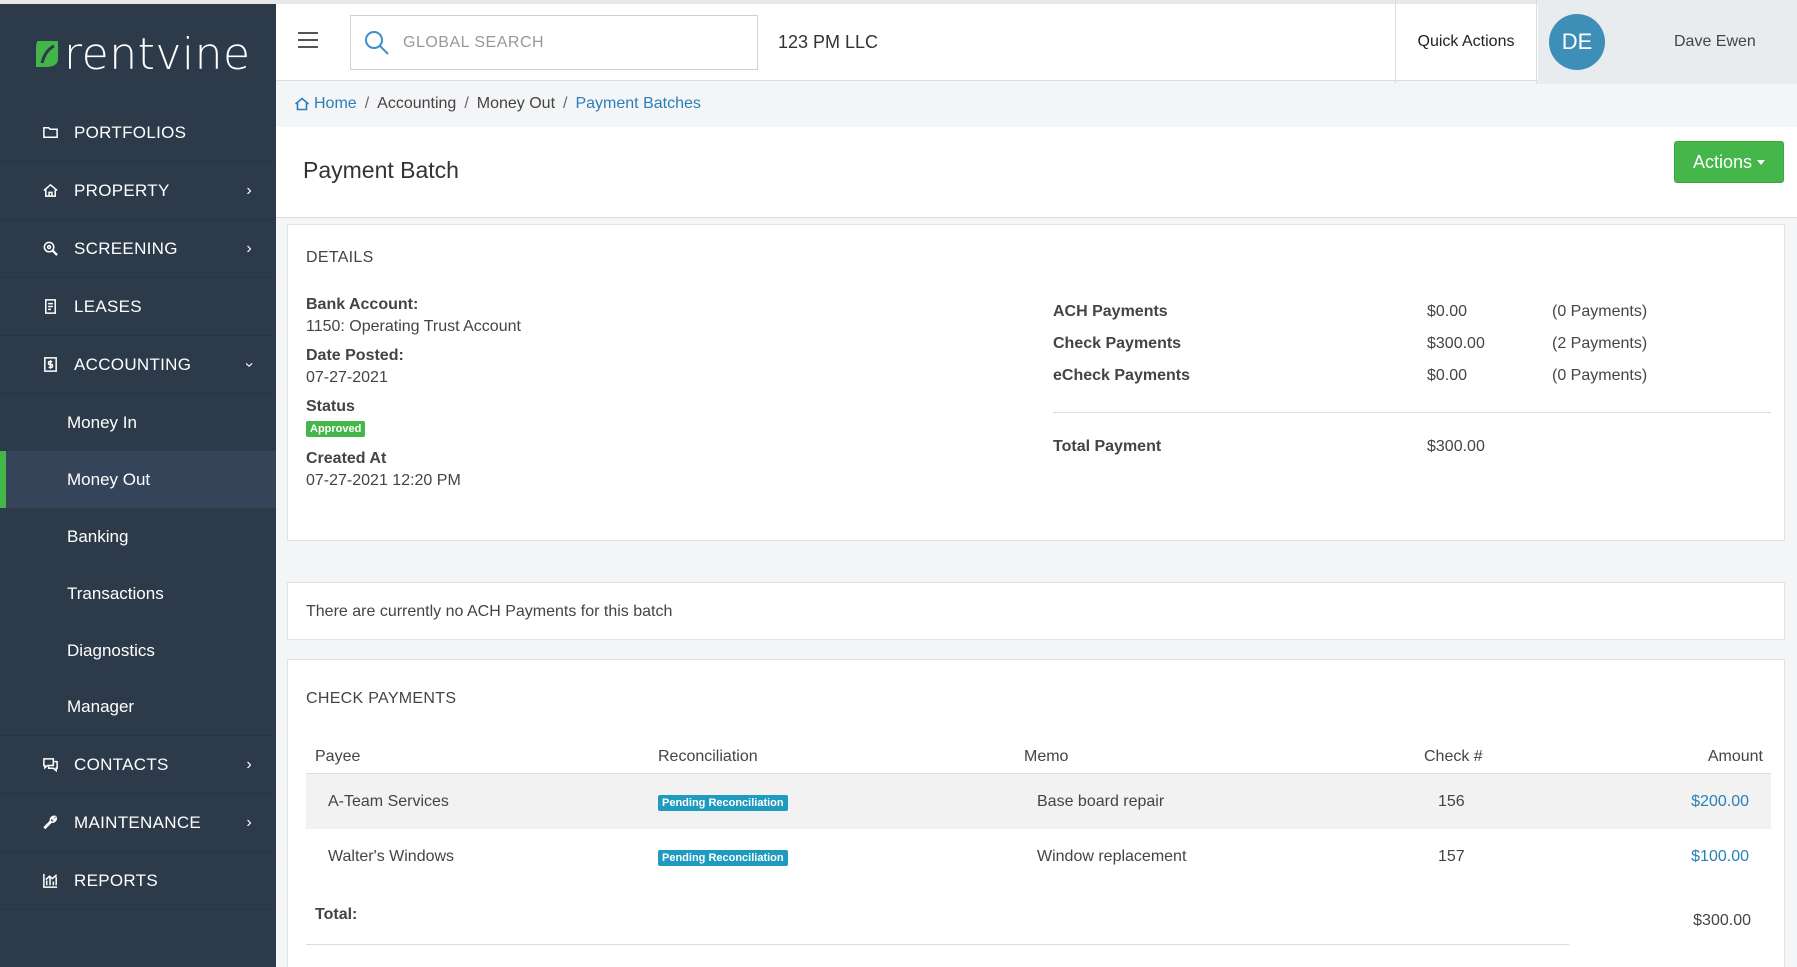 Image resolution: width=1797 pixels, height=967 pixels. What do you see at coordinates (1722, 920) in the screenshot?
I see `total-value: $300.00` at bounding box center [1722, 920].